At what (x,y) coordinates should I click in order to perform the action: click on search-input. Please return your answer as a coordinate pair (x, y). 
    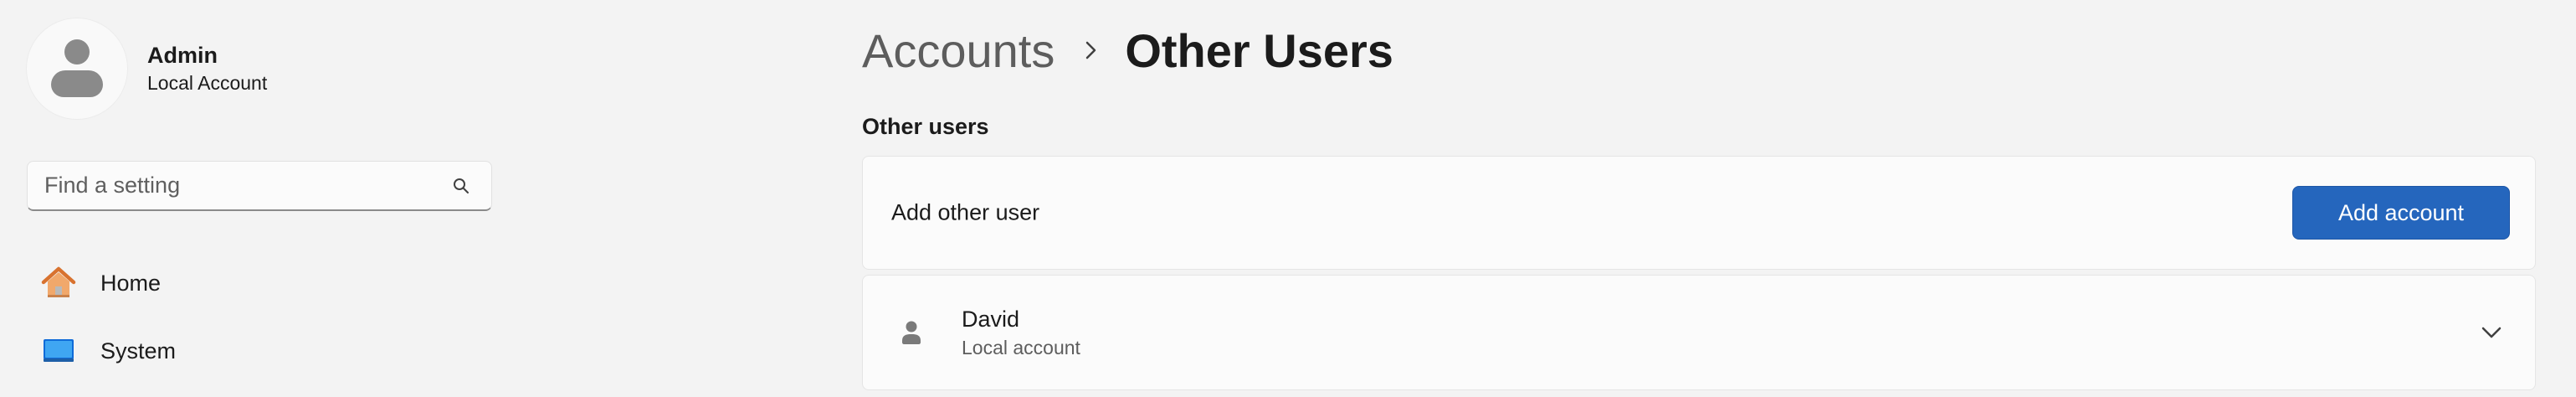
    Looking at the image, I should click on (236, 185).